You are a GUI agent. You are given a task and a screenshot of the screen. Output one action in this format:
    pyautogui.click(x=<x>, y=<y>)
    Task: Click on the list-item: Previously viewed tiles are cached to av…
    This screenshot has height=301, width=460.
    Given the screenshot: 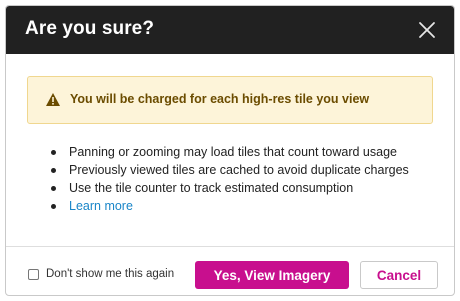 What is the action you would take?
    pyautogui.click(x=229, y=170)
    